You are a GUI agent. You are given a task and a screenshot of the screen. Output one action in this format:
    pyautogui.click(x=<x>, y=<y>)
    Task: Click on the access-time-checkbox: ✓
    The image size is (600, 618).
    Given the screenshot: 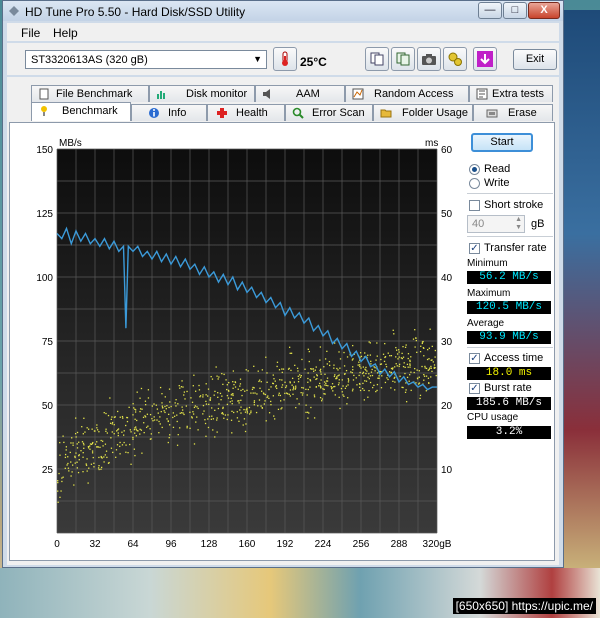 What is the action you would take?
    pyautogui.click(x=474, y=358)
    